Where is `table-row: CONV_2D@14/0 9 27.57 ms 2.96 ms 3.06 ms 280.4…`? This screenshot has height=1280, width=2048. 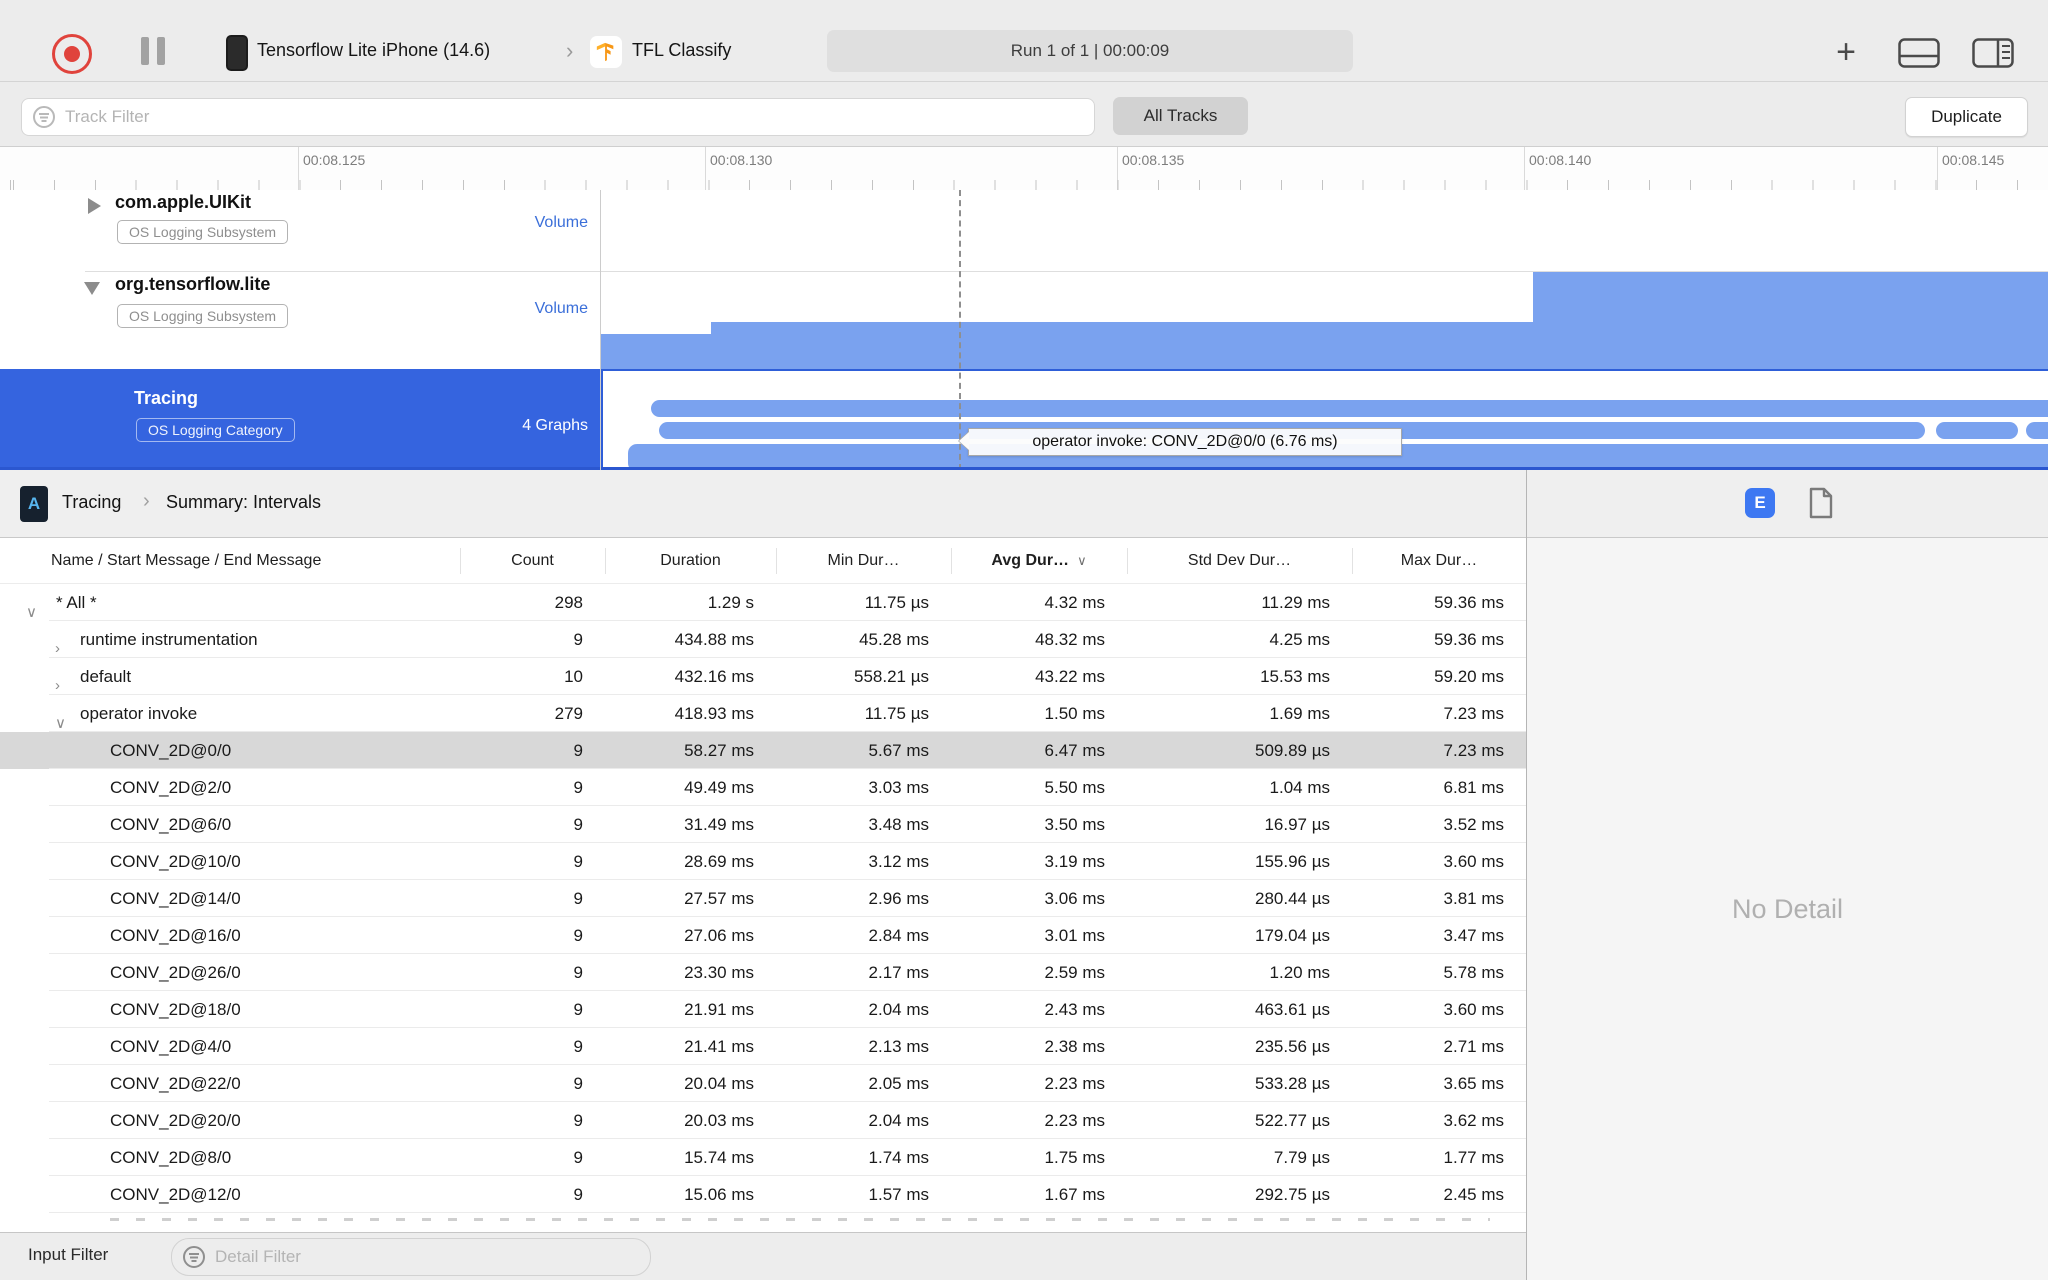
table-row: CONV_2D@14/0 9 27.57 ms 2.96 ms 3.06 ms 280.4… is located at coordinates (763, 898).